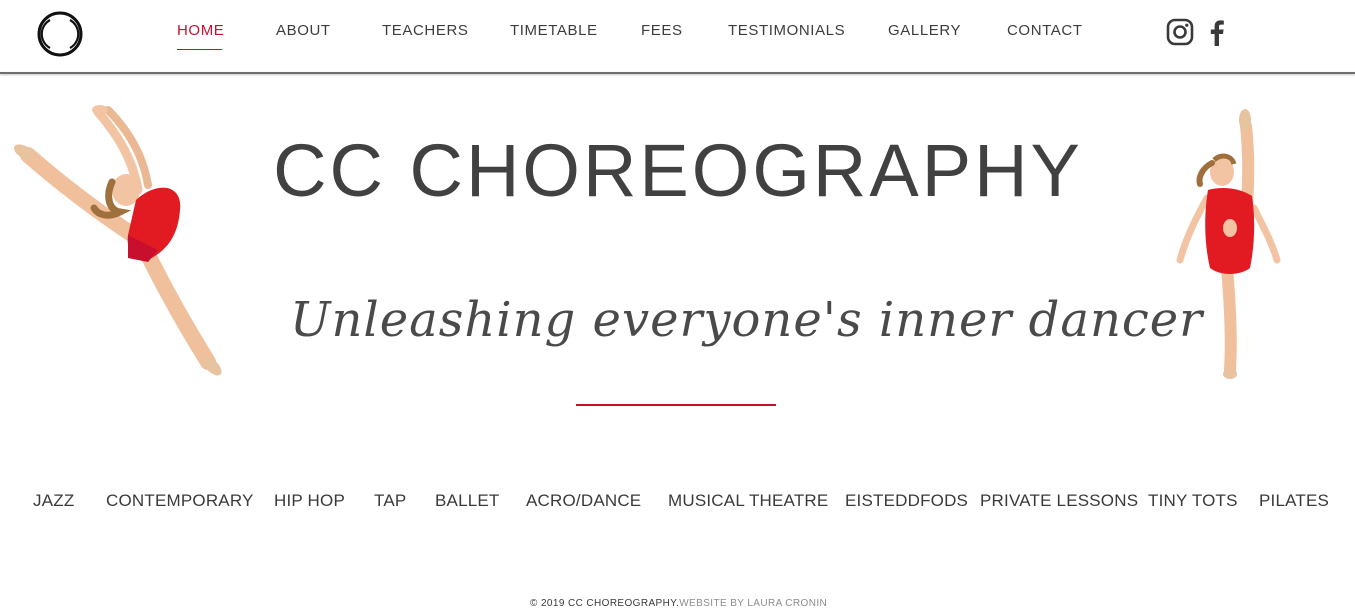  What do you see at coordinates (748, 501) in the screenshot?
I see `class-musical-theatre: MUSICAL THEATRE` at bounding box center [748, 501].